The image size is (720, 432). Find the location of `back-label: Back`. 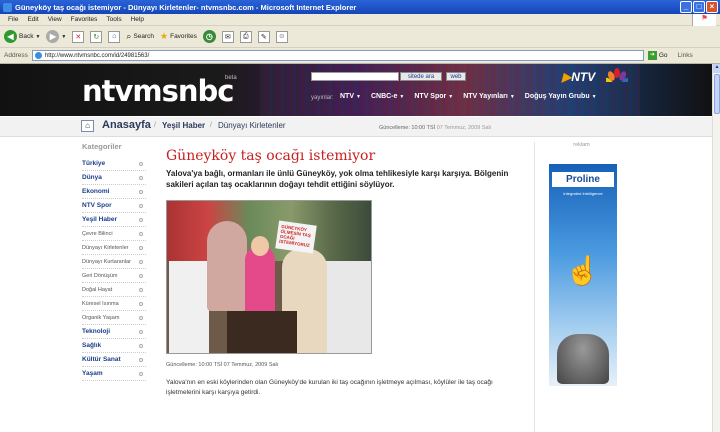

back-label: Back is located at coordinates (26, 36).